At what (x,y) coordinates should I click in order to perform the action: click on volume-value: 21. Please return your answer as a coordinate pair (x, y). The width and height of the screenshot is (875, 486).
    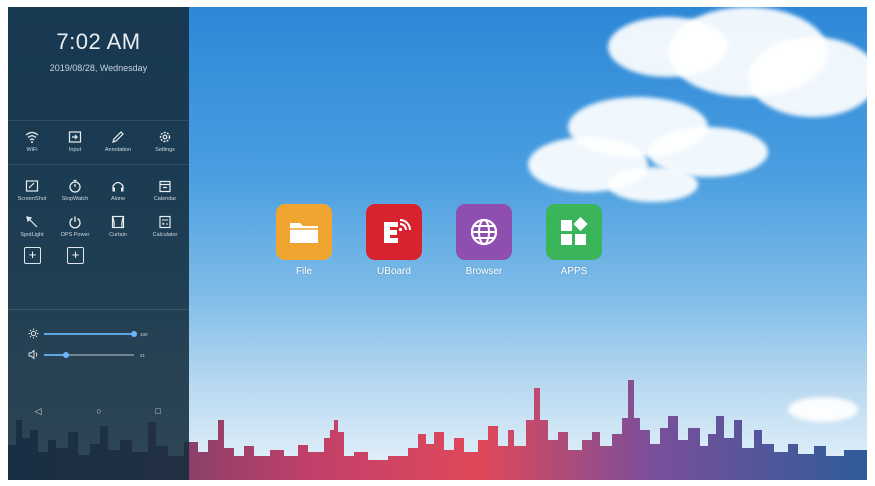
    Looking at the image, I should click on (143, 355).